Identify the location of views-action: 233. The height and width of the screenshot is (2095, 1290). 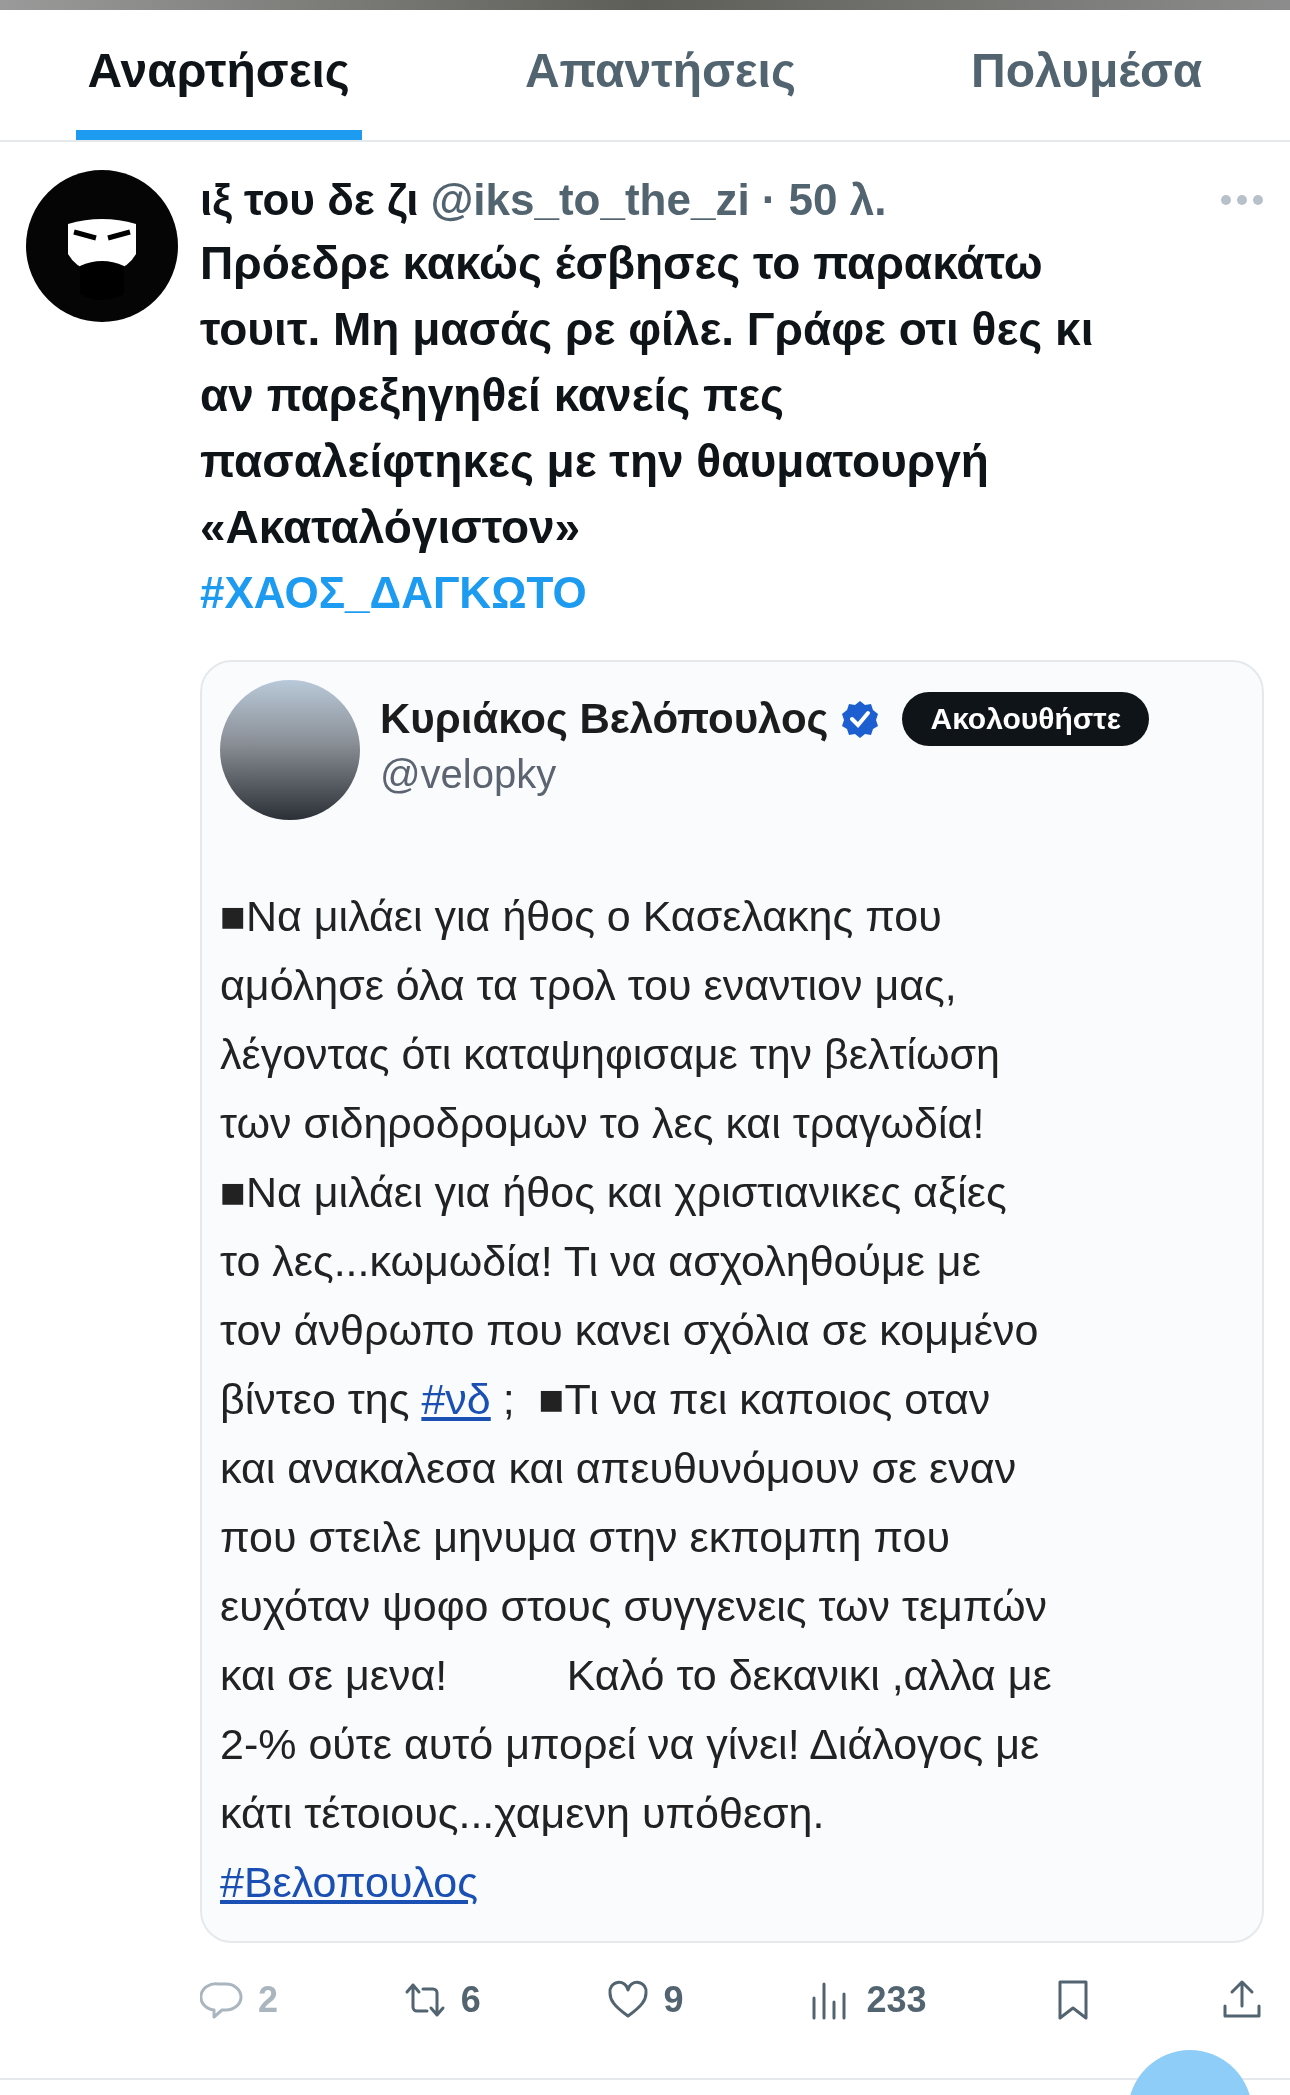
(867, 2000).